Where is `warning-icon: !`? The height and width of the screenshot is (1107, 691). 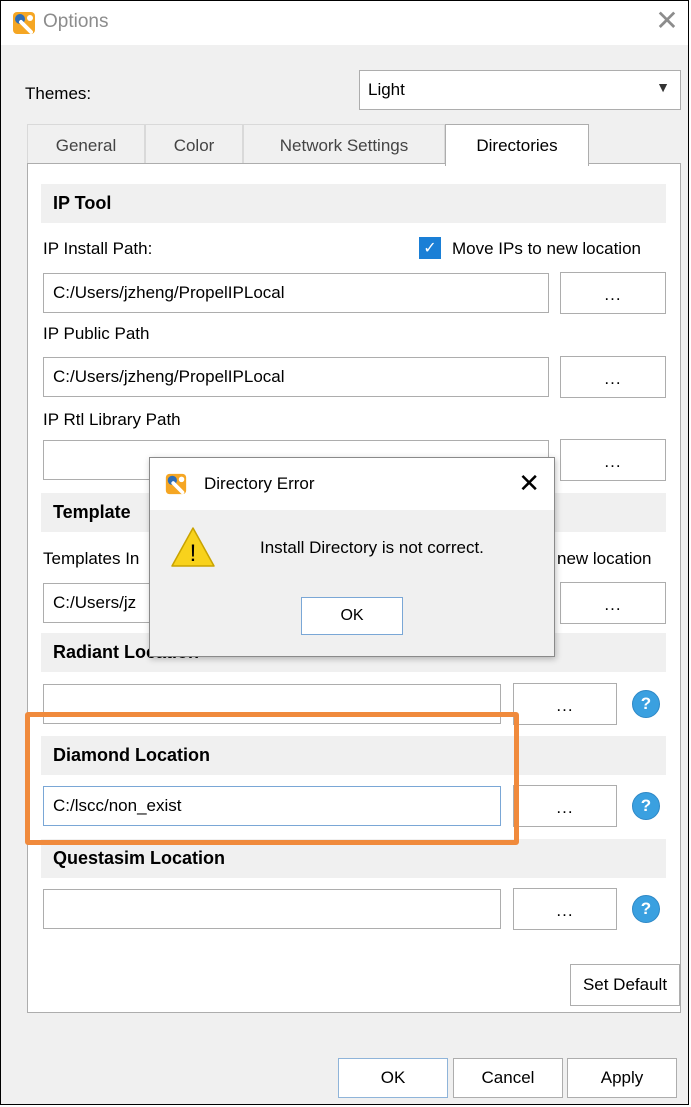
warning-icon: ! is located at coordinates (193, 547).